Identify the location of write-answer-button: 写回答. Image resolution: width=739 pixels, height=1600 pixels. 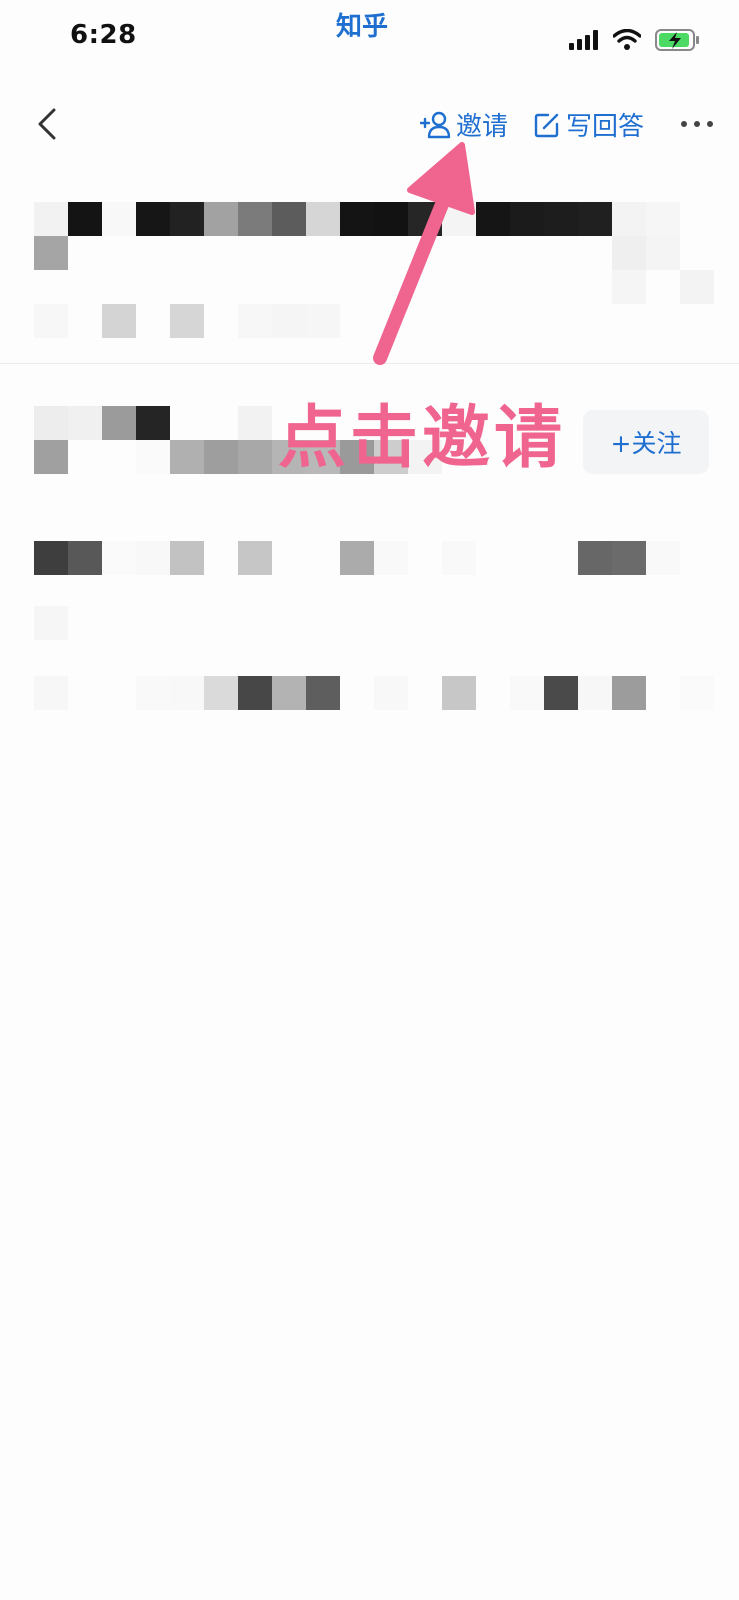
(589, 124).